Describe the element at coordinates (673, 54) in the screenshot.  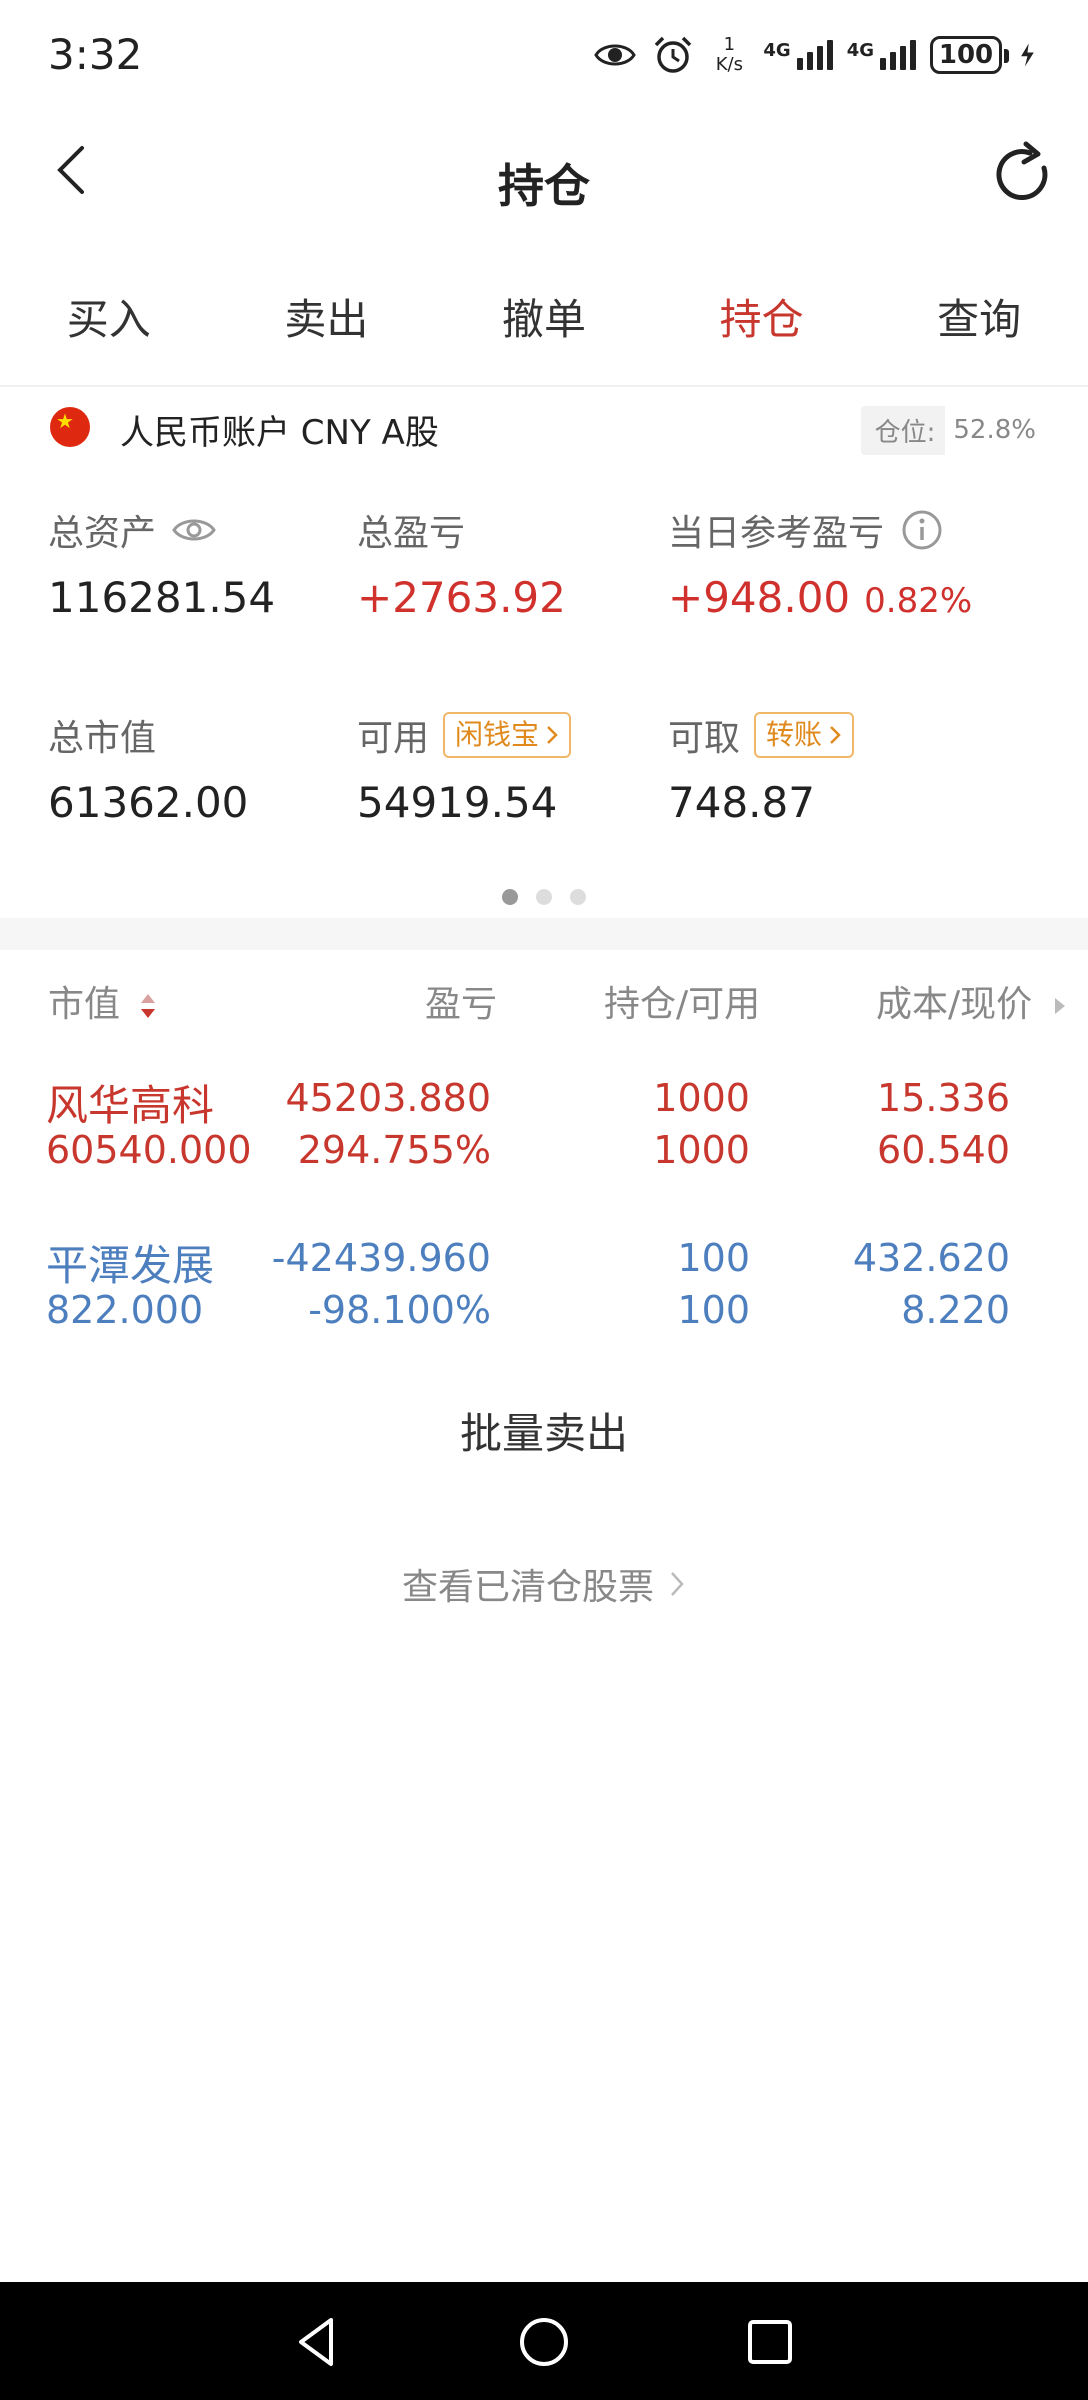
I see `alarm-icon` at that location.